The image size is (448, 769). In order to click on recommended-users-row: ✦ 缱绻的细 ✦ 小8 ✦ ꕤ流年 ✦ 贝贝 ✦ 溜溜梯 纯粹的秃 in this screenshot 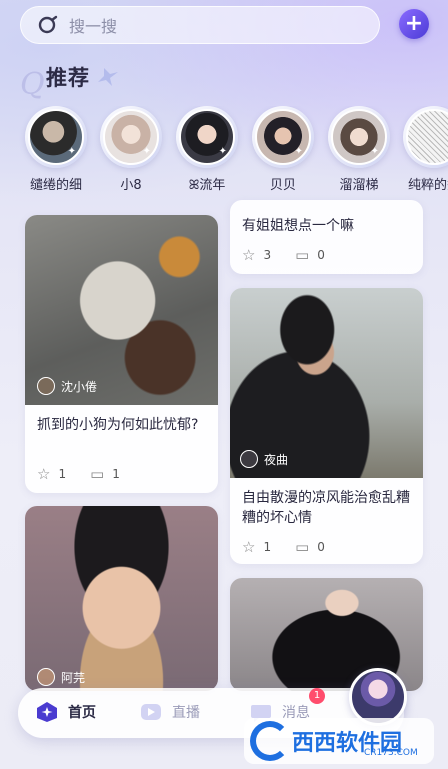, I will do `click(224, 152)`.